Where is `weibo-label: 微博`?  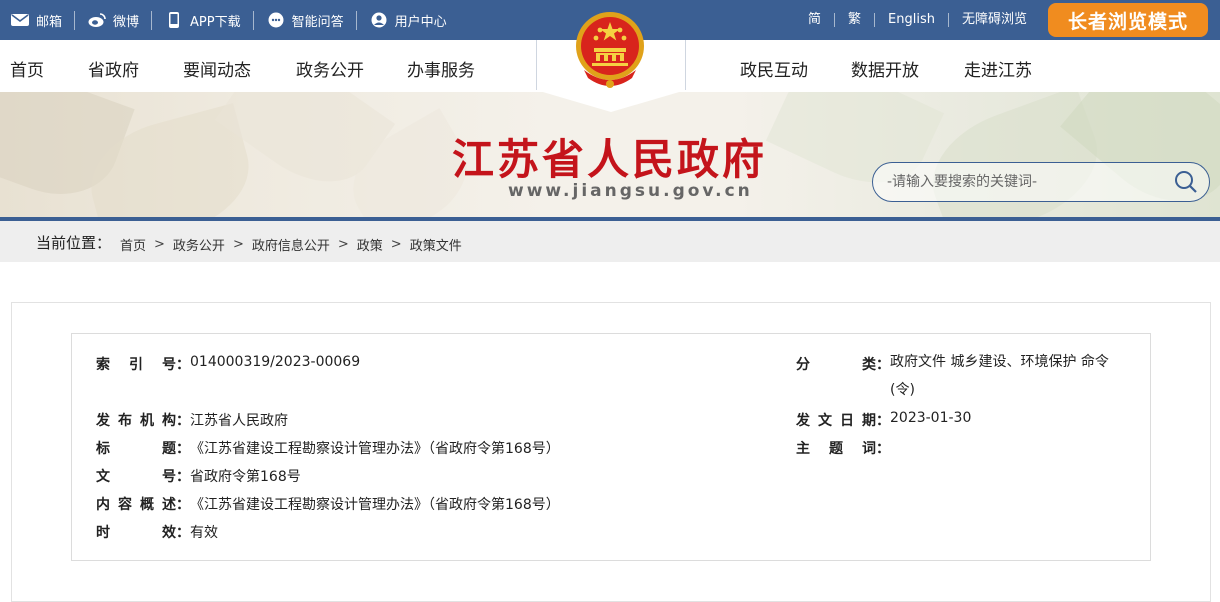
weibo-label: 微博 is located at coordinates (126, 22).